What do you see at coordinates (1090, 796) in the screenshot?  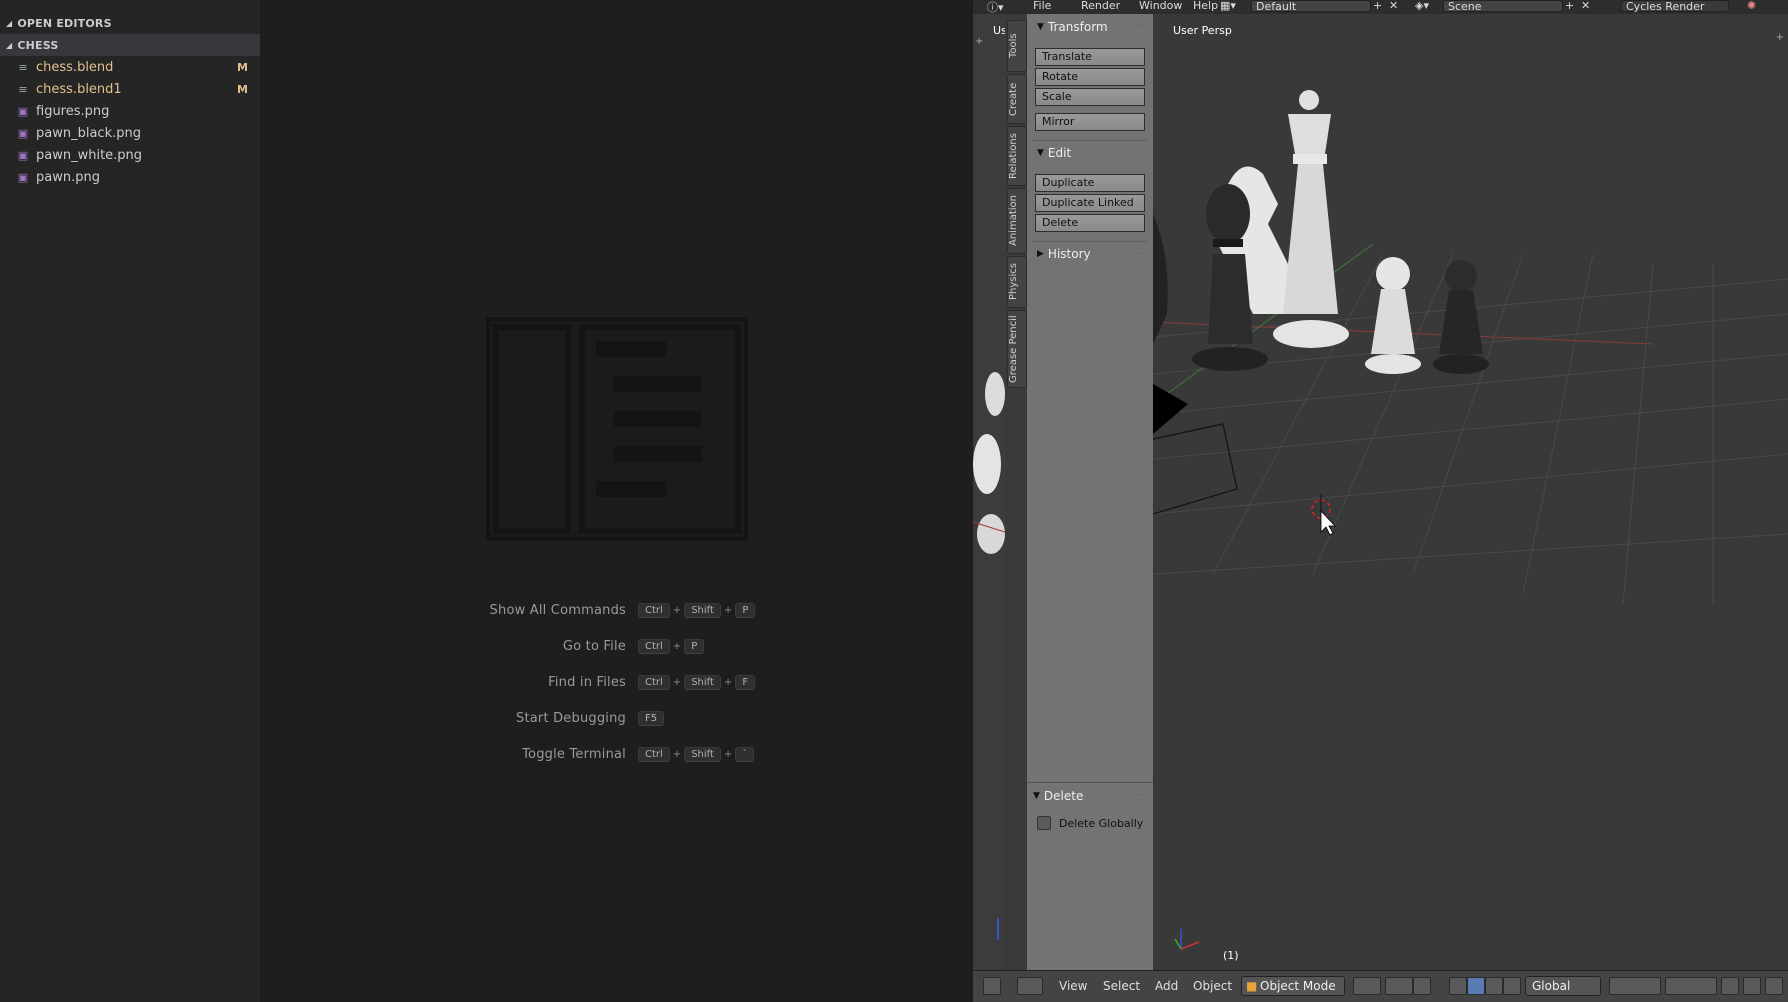 I see `delete-operator-header: ▼ Delete ⋯` at bounding box center [1090, 796].